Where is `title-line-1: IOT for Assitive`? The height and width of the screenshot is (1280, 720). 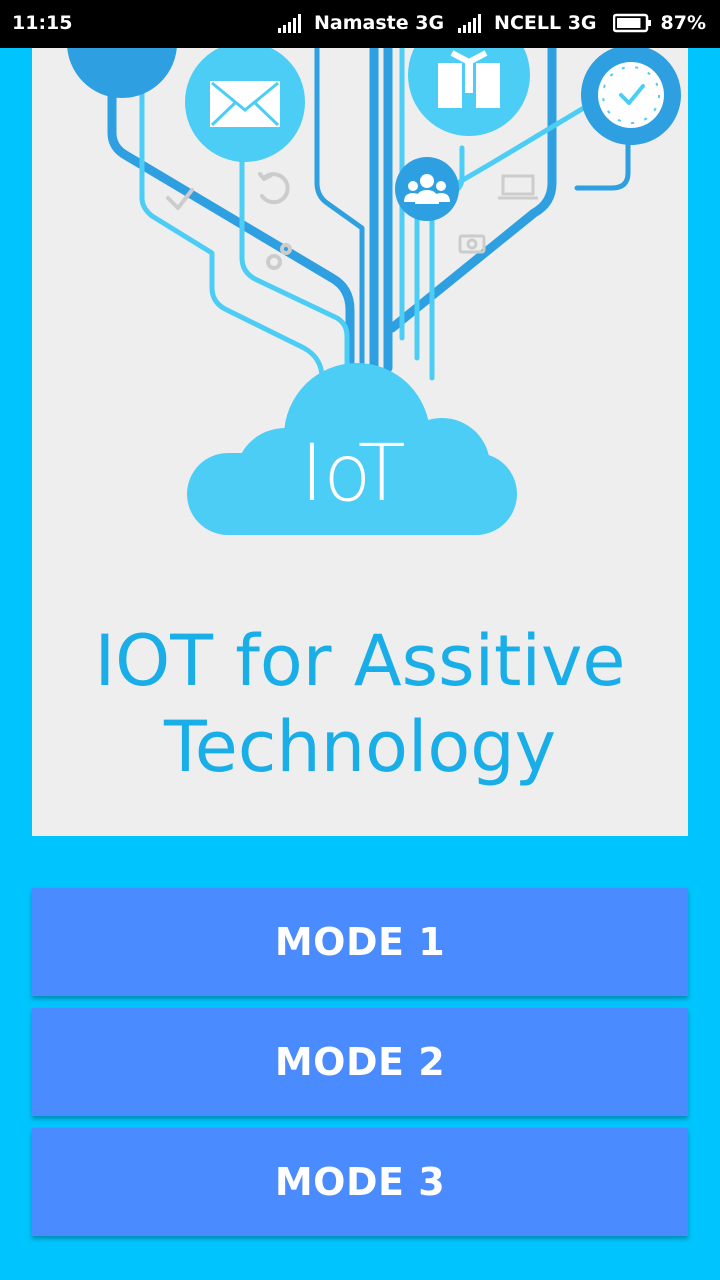 title-line-1: IOT for Assitive is located at coordinates (360, 661).